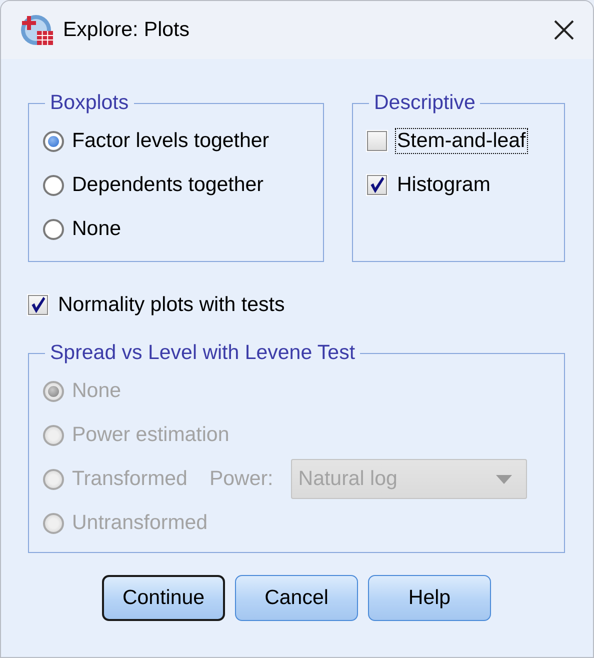 This screenshot has width=594, height=658. What do you see at coordinates (171, 141) in the screenshot?
I see `radio-label: Factor levels together` at bounding box center [171, 141].